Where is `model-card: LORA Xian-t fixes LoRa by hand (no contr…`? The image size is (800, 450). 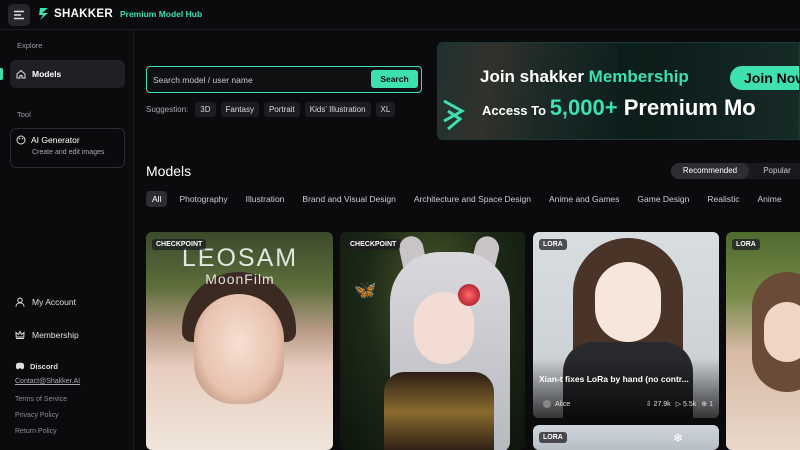
model-card: LORA Xian-t fixes LoRa by hand (no contr… is located at coordinates (626, 325).